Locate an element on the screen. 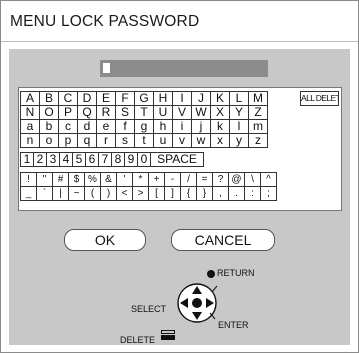  keyboard-key: Y is located at coordinates (239, 112).